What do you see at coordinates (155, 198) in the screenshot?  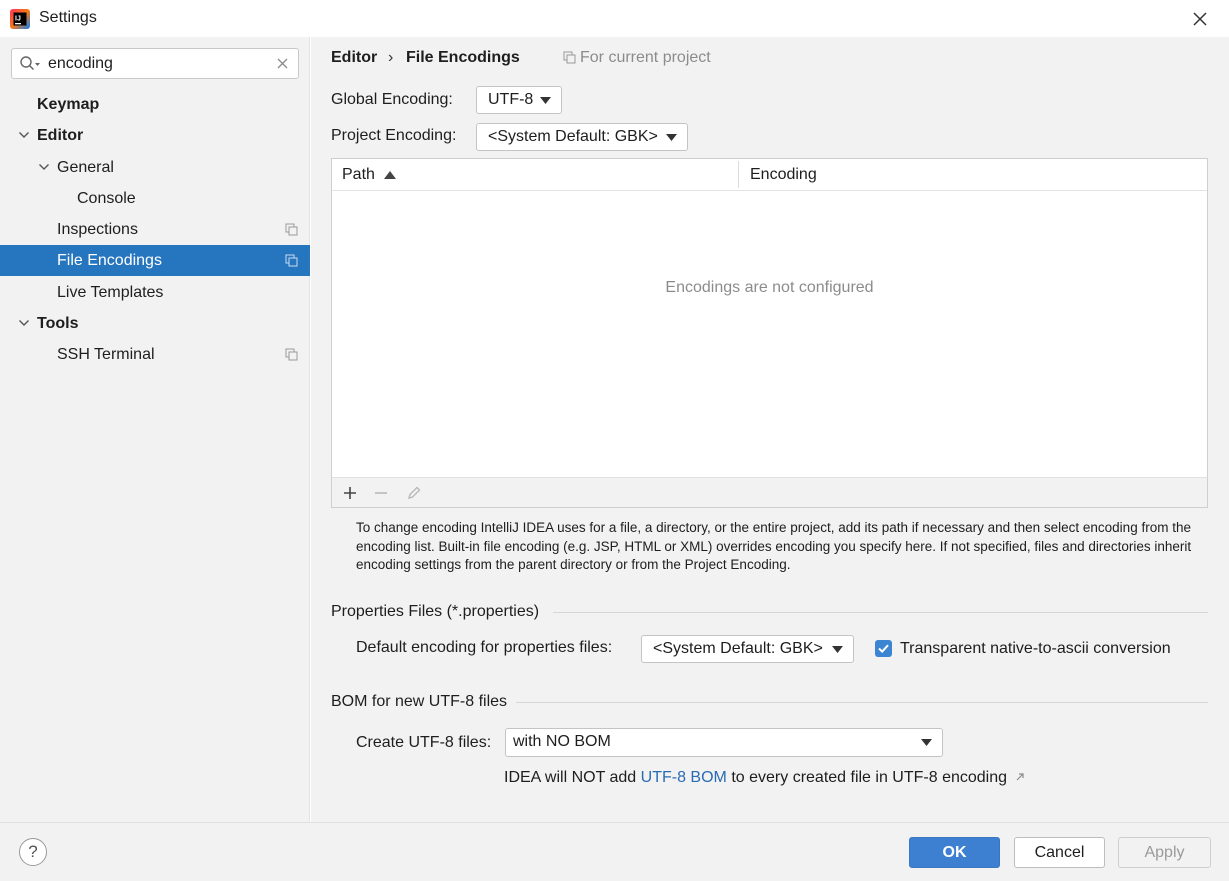 I see `tree-item-console: Console` at bounding box center [155, 198].